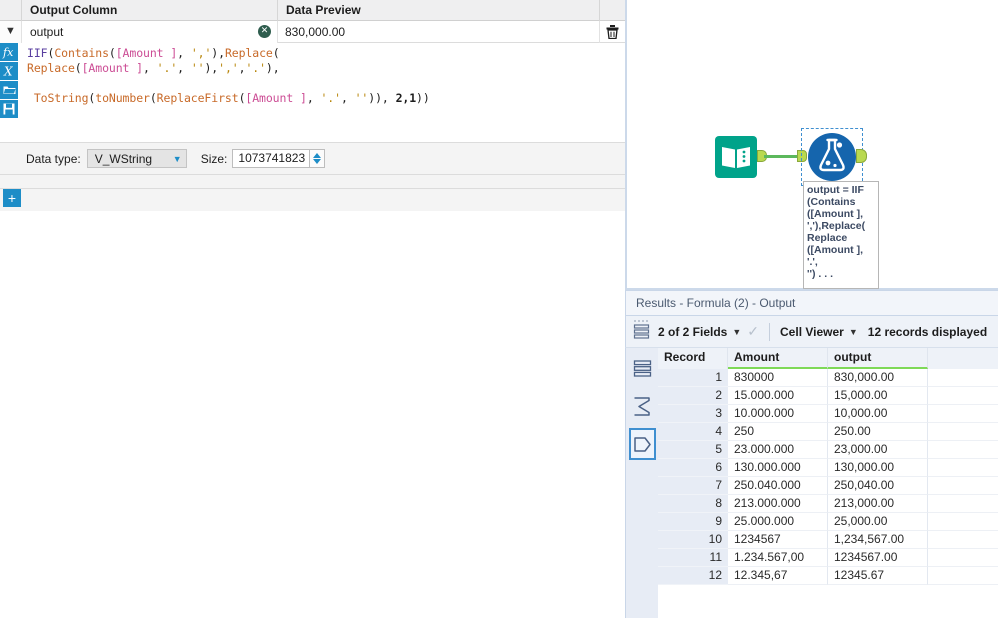 The width and height of the screenshot is (998, 618). I want to click on cell-output: 1,234,567.00, so click(878, 540).